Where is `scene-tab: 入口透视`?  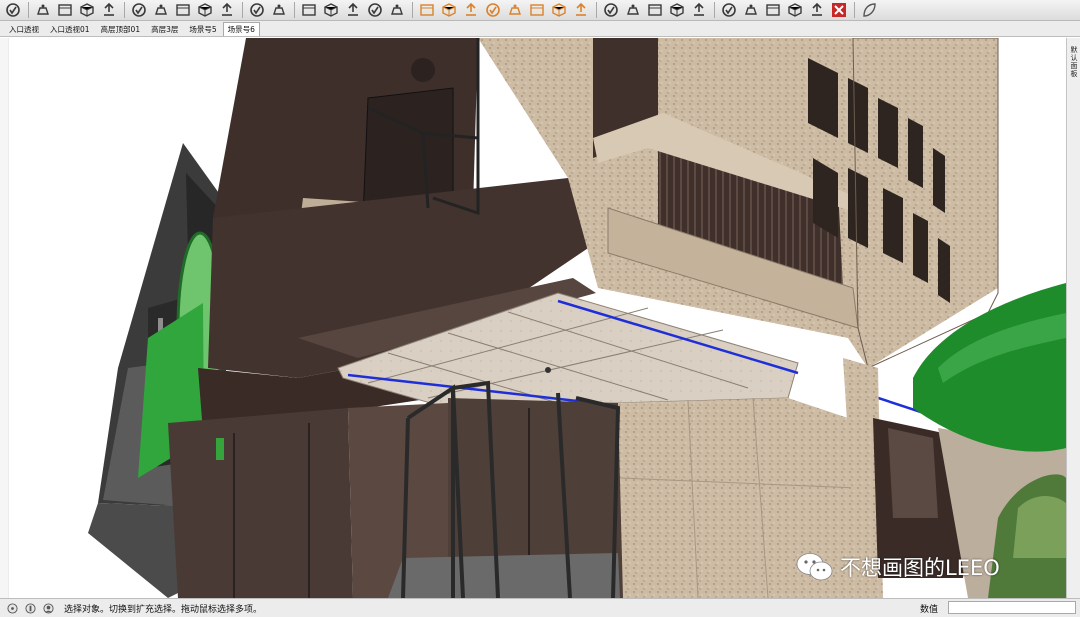 scene-tab: 入口透视 is located at coordinates (24, 29).